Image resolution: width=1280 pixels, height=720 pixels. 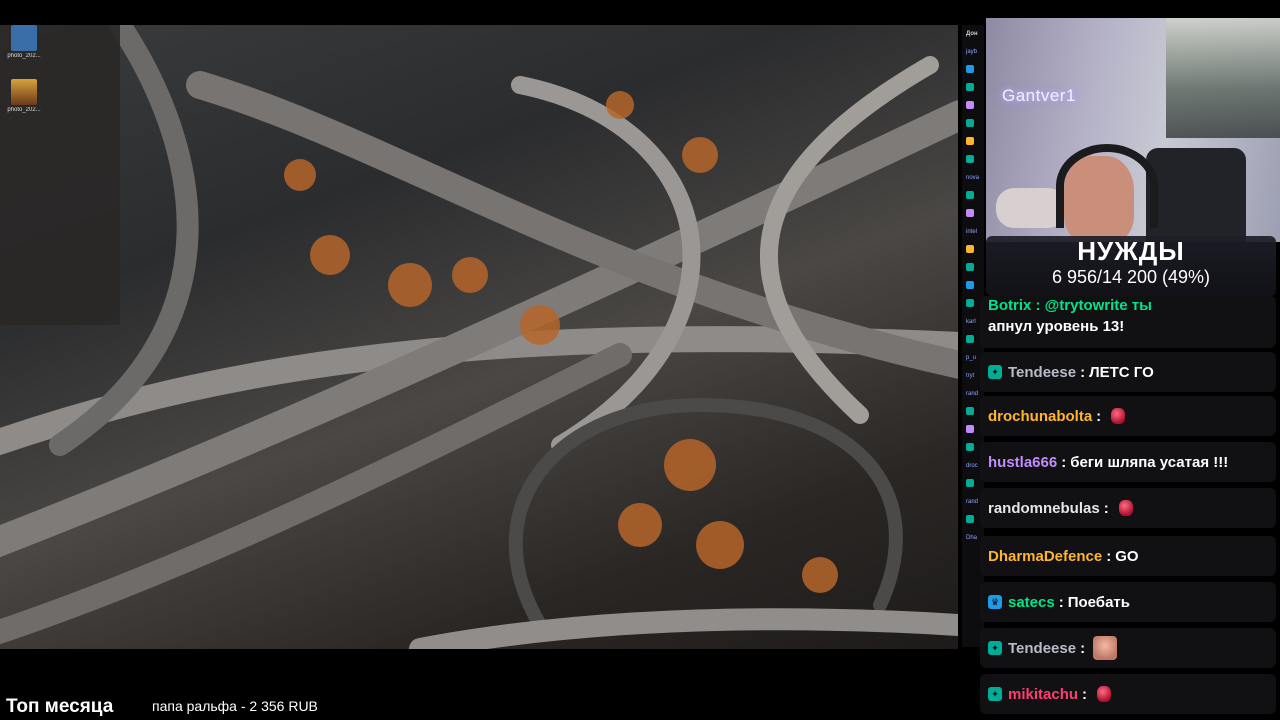 What do you see at coordinates (480, 705) in the screenshot?
I see `bottom-ticker: Топ месяца папа ральфа - 2 356 RUB` at bounding box center [480, 705].